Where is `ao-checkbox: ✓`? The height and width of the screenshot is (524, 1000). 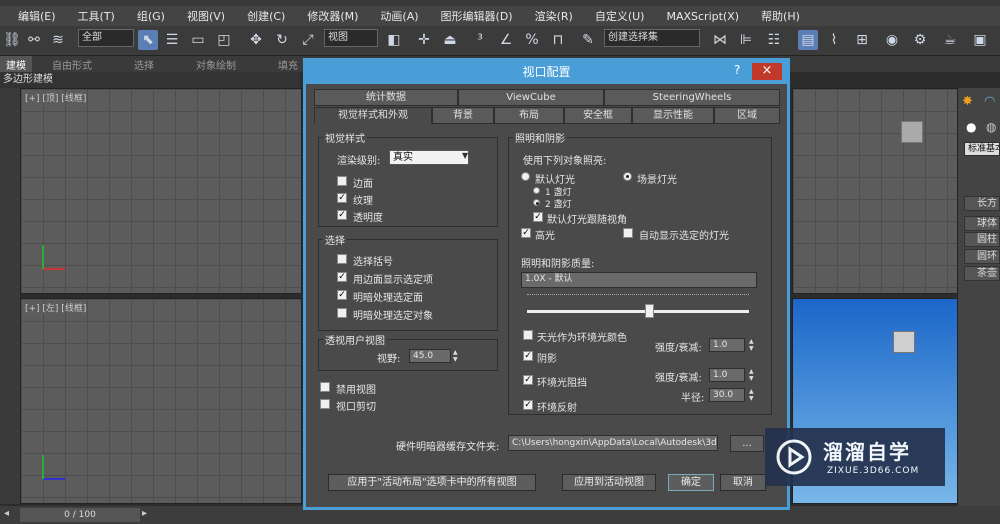
ao-checkbox: ✓ is located at coordinates (528, 380).